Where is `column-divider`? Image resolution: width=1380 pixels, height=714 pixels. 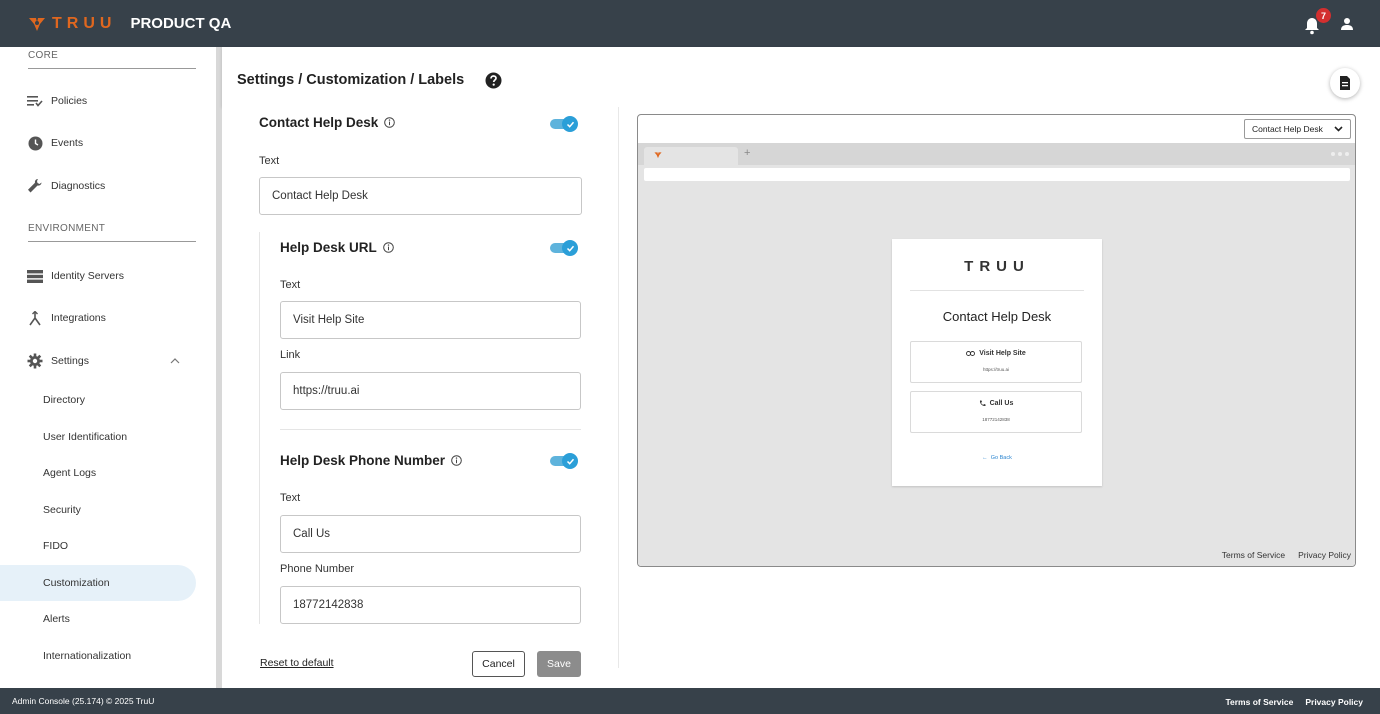
column-divider is located at coordinates (618, 387).